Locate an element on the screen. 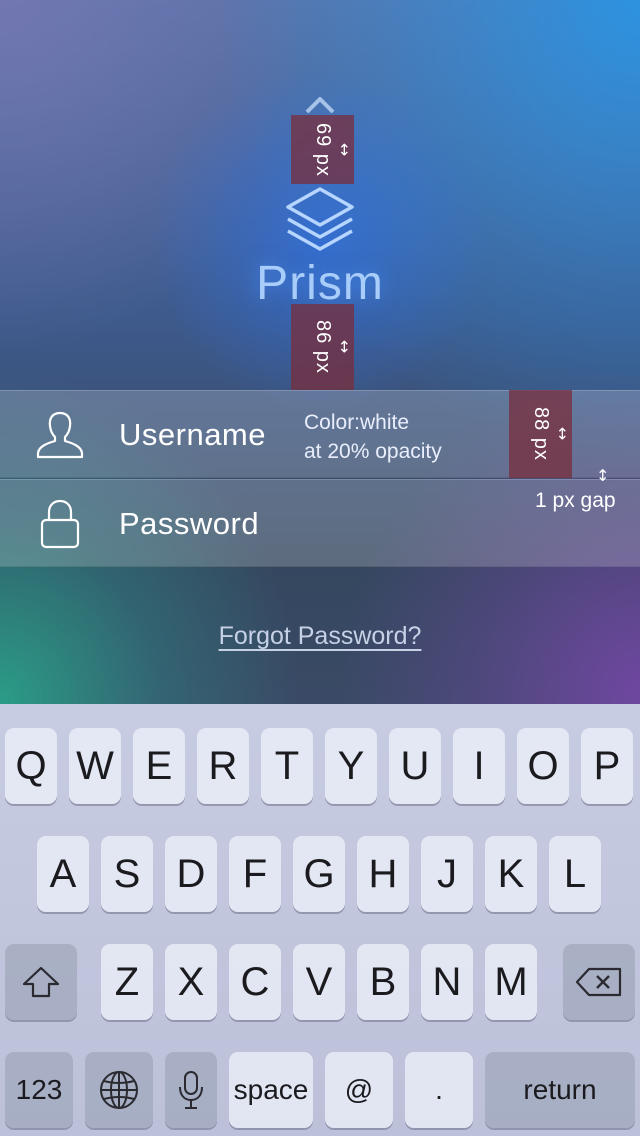 This screenshot has width=640, height=1136. chevron-up-icon is located at coordinates (320, 105).